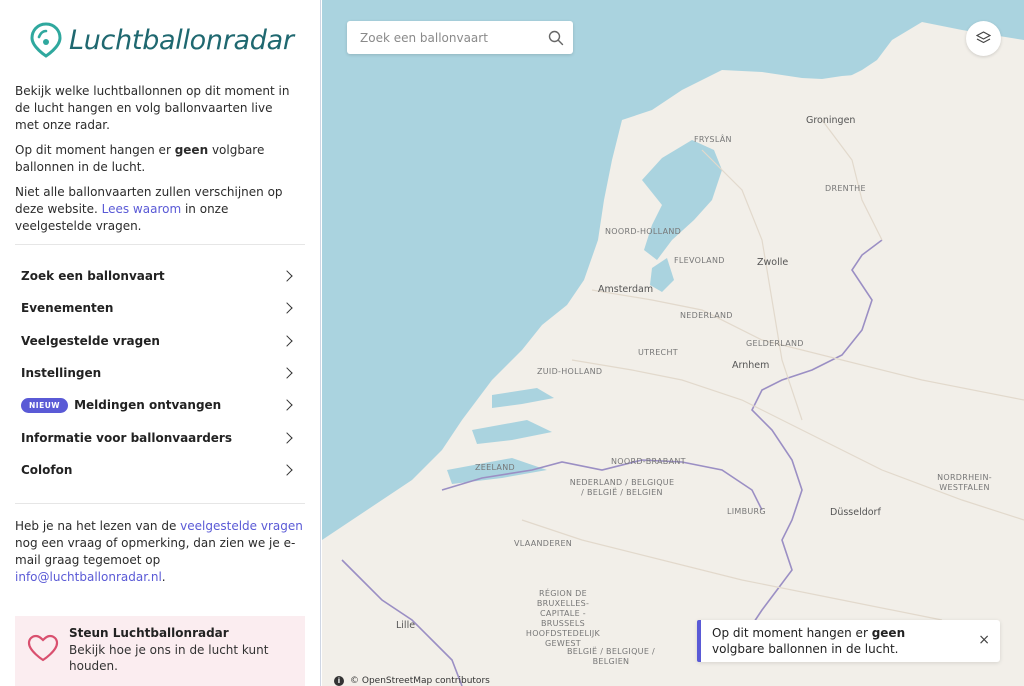 The image size is (1024, 686). Describe the element at coordinates (648, 461) in the screenshot. I see `map-label-noord-brabant: NOORD-BRABANT` at that location.